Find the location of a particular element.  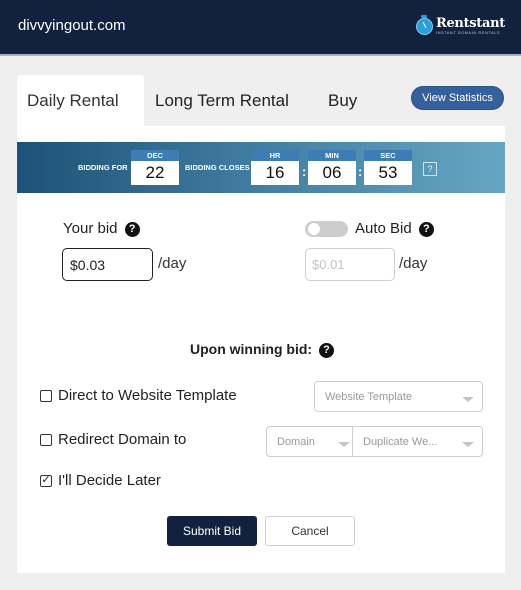

website-template-select: Website Template is located at coordinates (398, 396).